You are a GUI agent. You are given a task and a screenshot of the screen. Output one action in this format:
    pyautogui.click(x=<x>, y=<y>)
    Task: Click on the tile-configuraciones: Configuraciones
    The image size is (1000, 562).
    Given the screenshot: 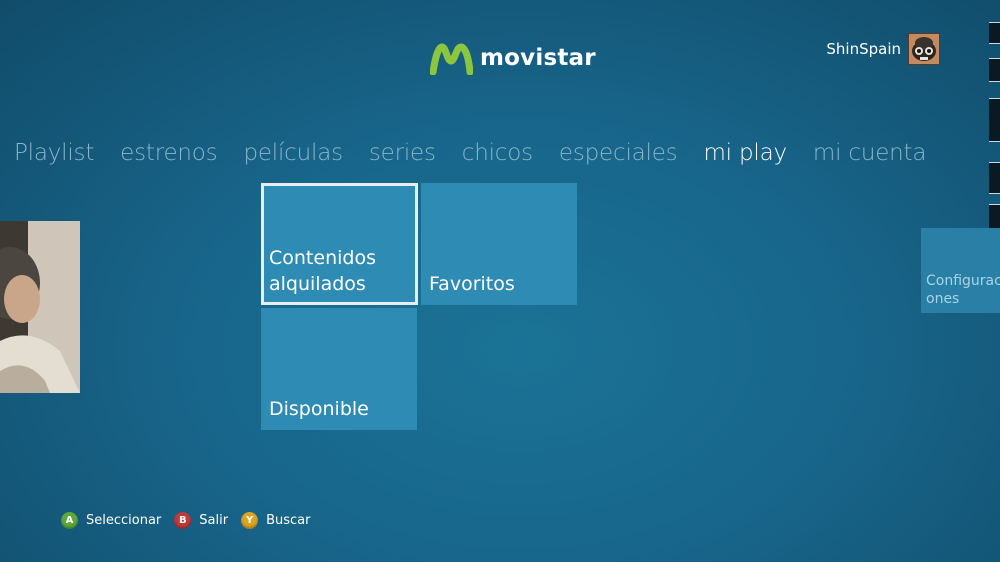 What is the action you would take?
    pyautogui.click(x=960, y=270)
    